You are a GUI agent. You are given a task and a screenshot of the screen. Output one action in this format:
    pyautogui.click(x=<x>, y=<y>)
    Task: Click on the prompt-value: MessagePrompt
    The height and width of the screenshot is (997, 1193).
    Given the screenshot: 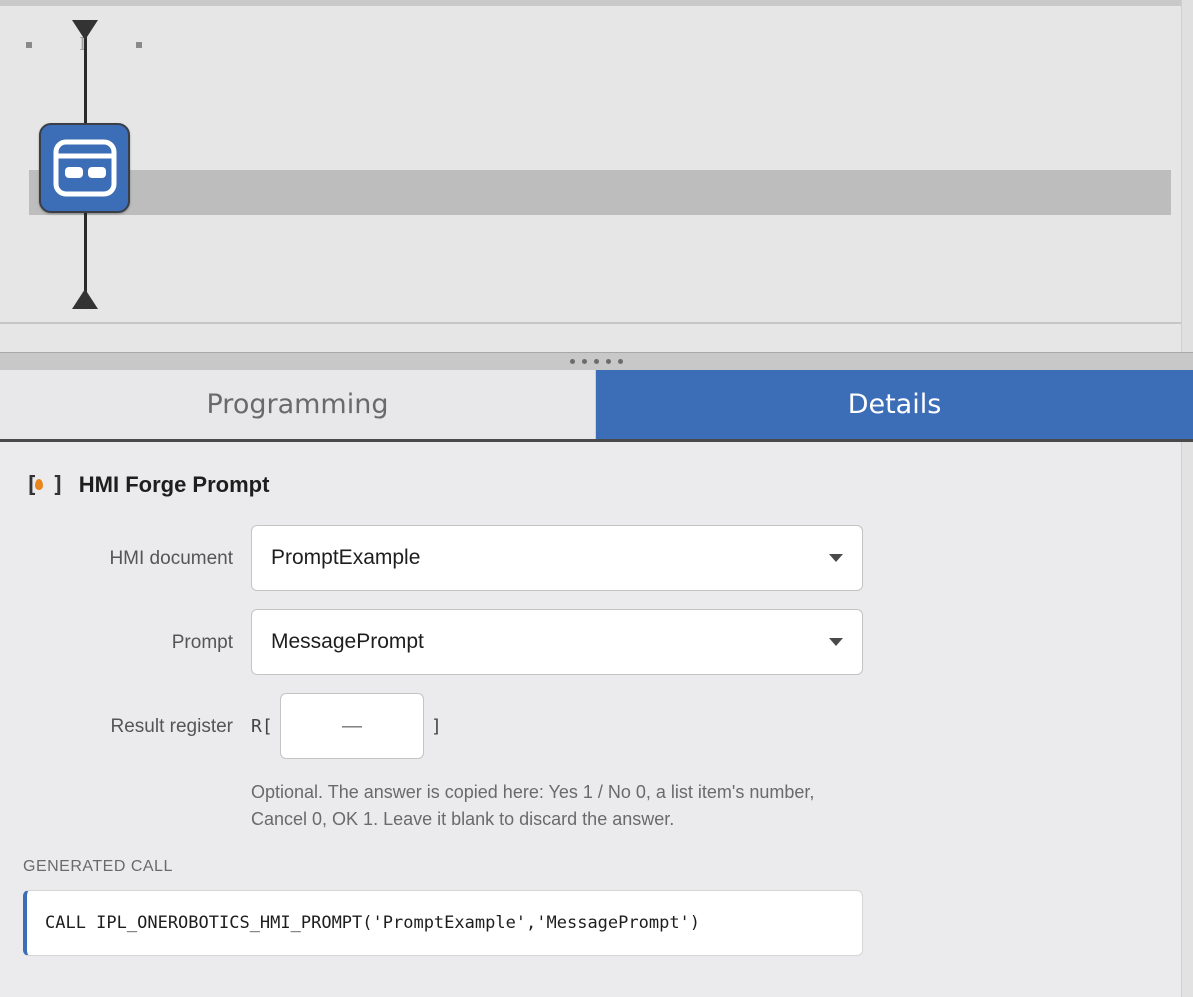 What is the action you would take?
    pyautogui.click(x=347, y=641)
    